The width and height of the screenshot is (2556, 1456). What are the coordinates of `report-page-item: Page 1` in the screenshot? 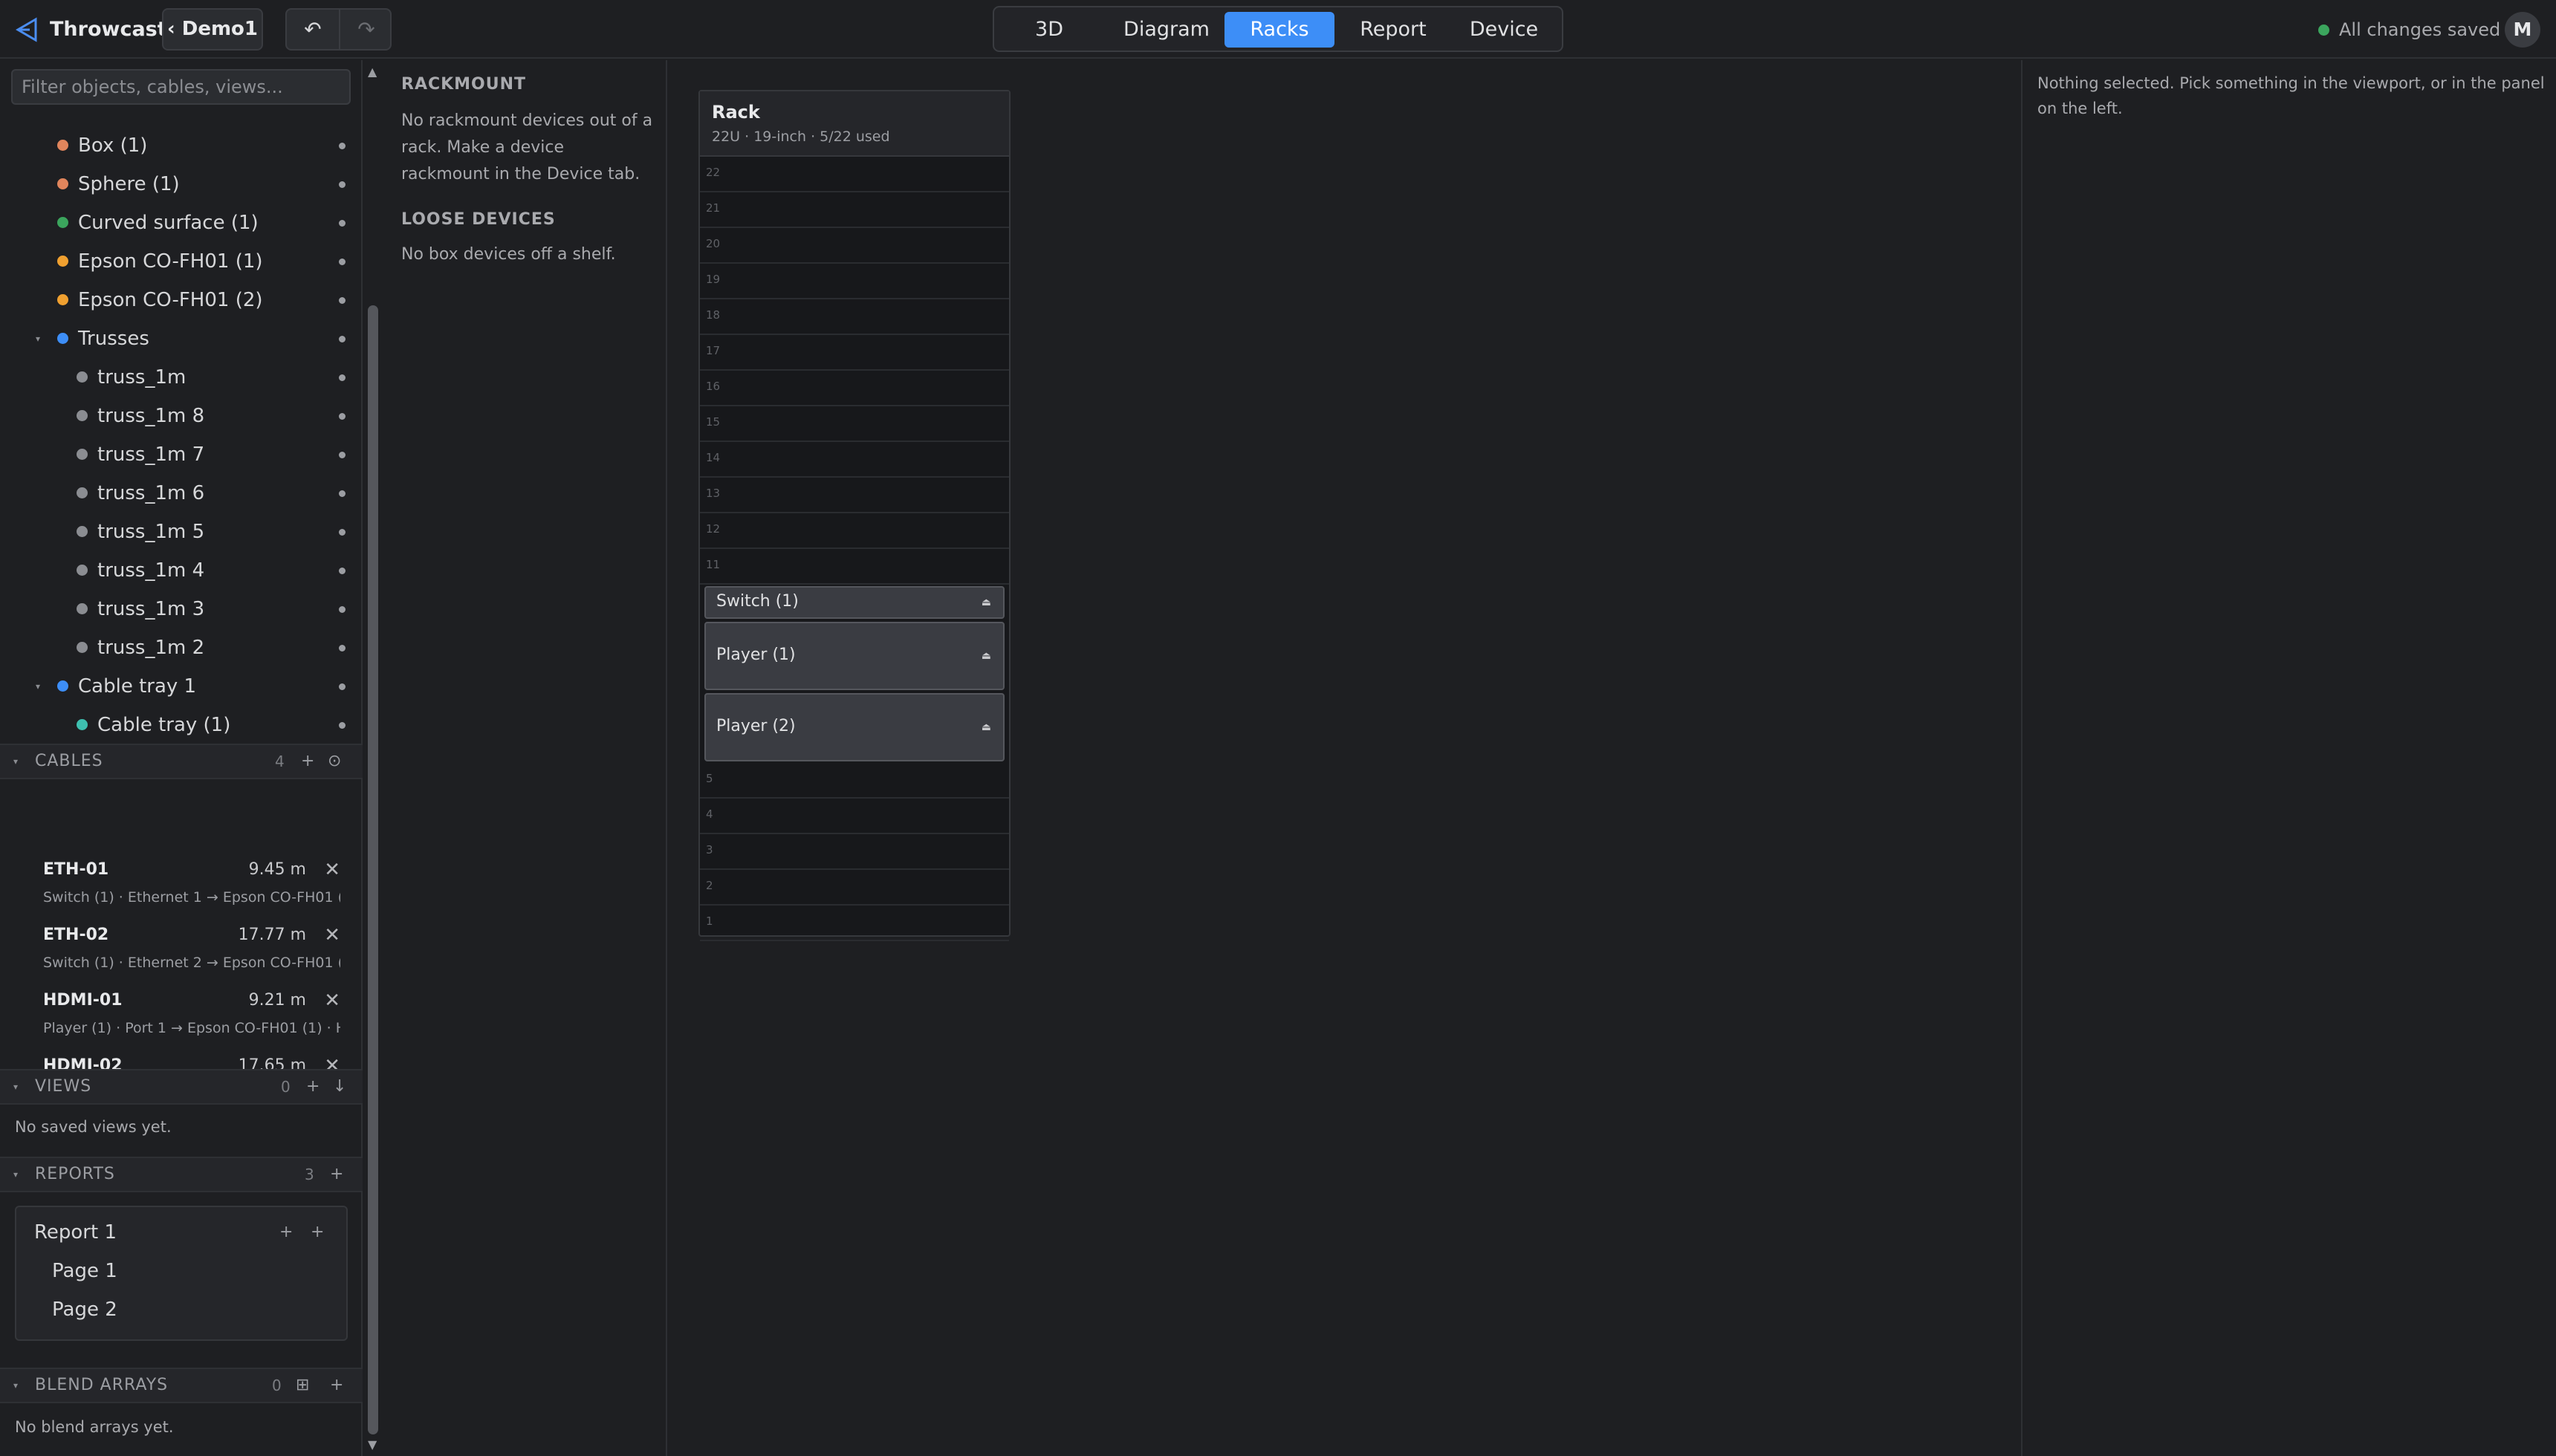 It's located at (84, 1271).